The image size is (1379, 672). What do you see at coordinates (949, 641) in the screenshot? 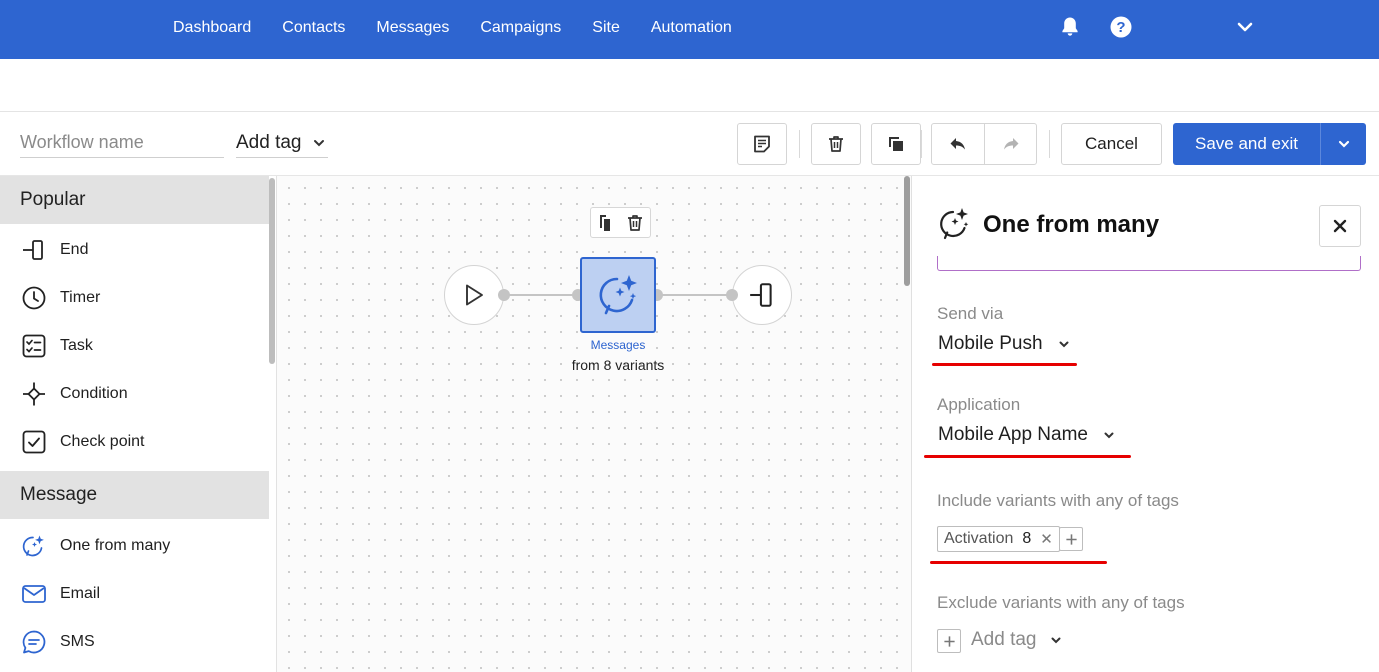
I see `add-exclude-tag-button` at bounding box center [949, 641].